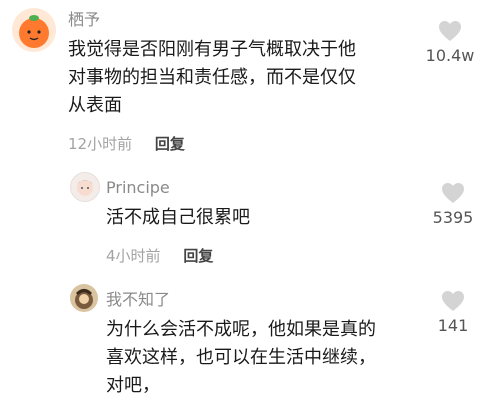 The image size is (495, 400). I want to click on comment-1-line: 对事物的担当和责任感，而不是仅仅, so click(212, 77).